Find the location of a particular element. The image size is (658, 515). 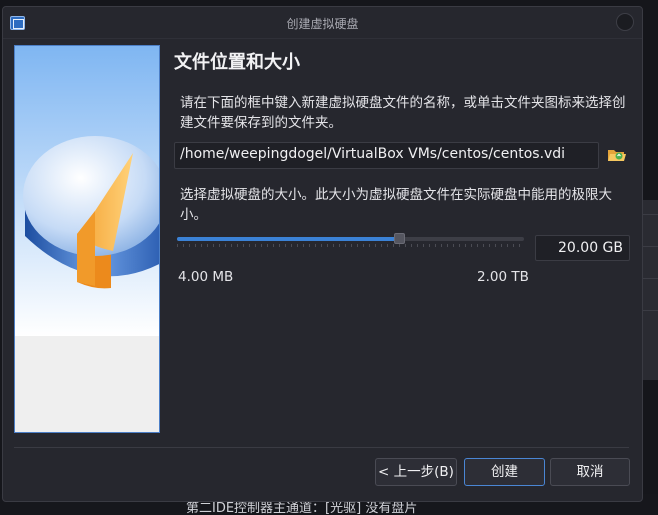

min-size-label: 4.00 MB is located at coordinates (206, 277).